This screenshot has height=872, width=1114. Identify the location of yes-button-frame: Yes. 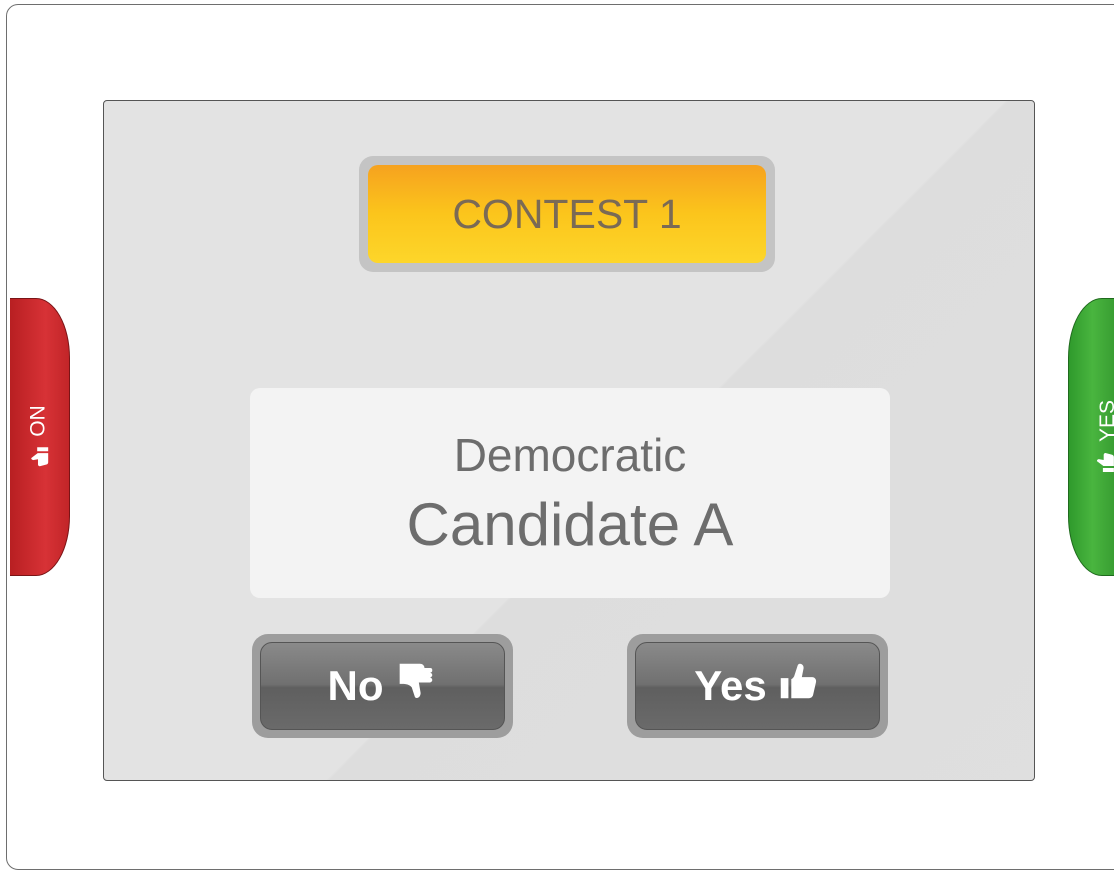
(757, 686).